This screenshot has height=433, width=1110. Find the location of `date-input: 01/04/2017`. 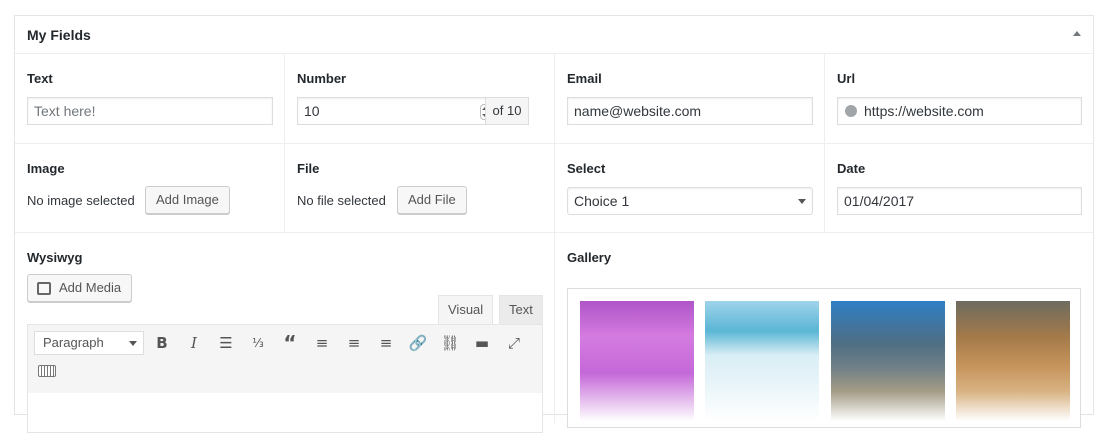

date-input: 01/04/2017 is located at coordinates (959, 201).